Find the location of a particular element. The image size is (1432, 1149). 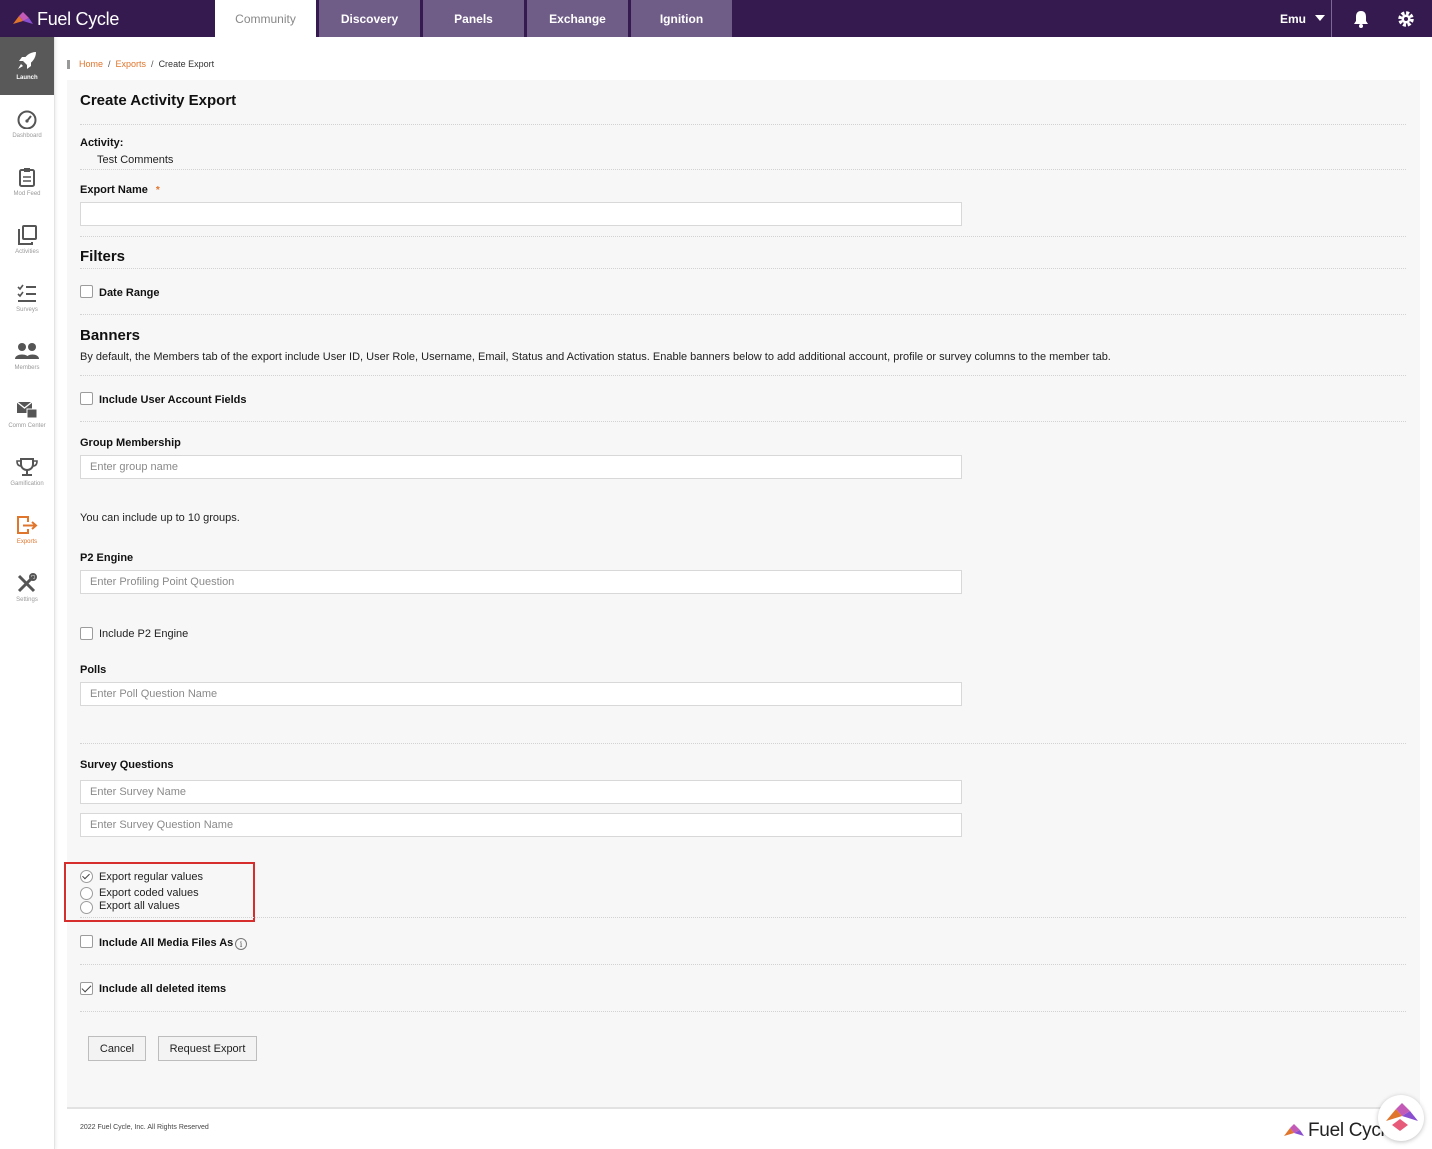

checklist-icon is located at coordinates (26, 293).